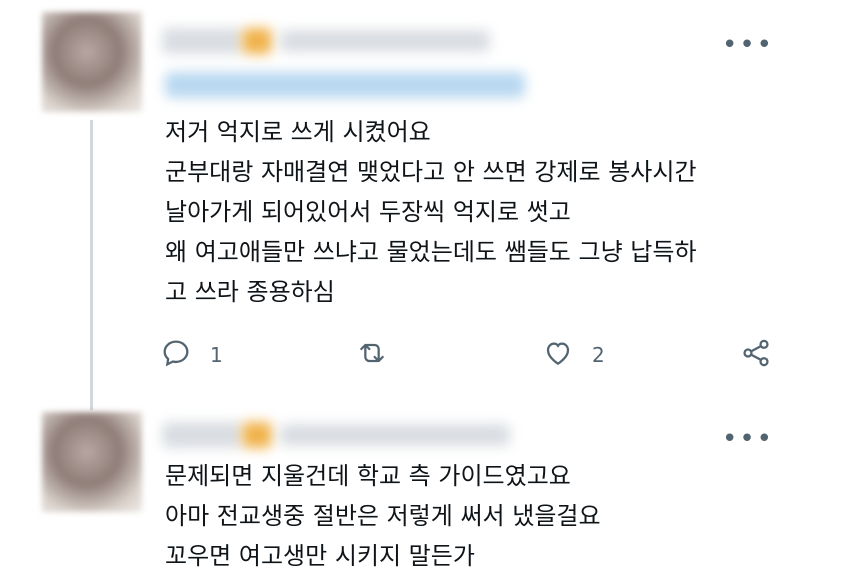  I want to click on share-icon, so click(756, 355).